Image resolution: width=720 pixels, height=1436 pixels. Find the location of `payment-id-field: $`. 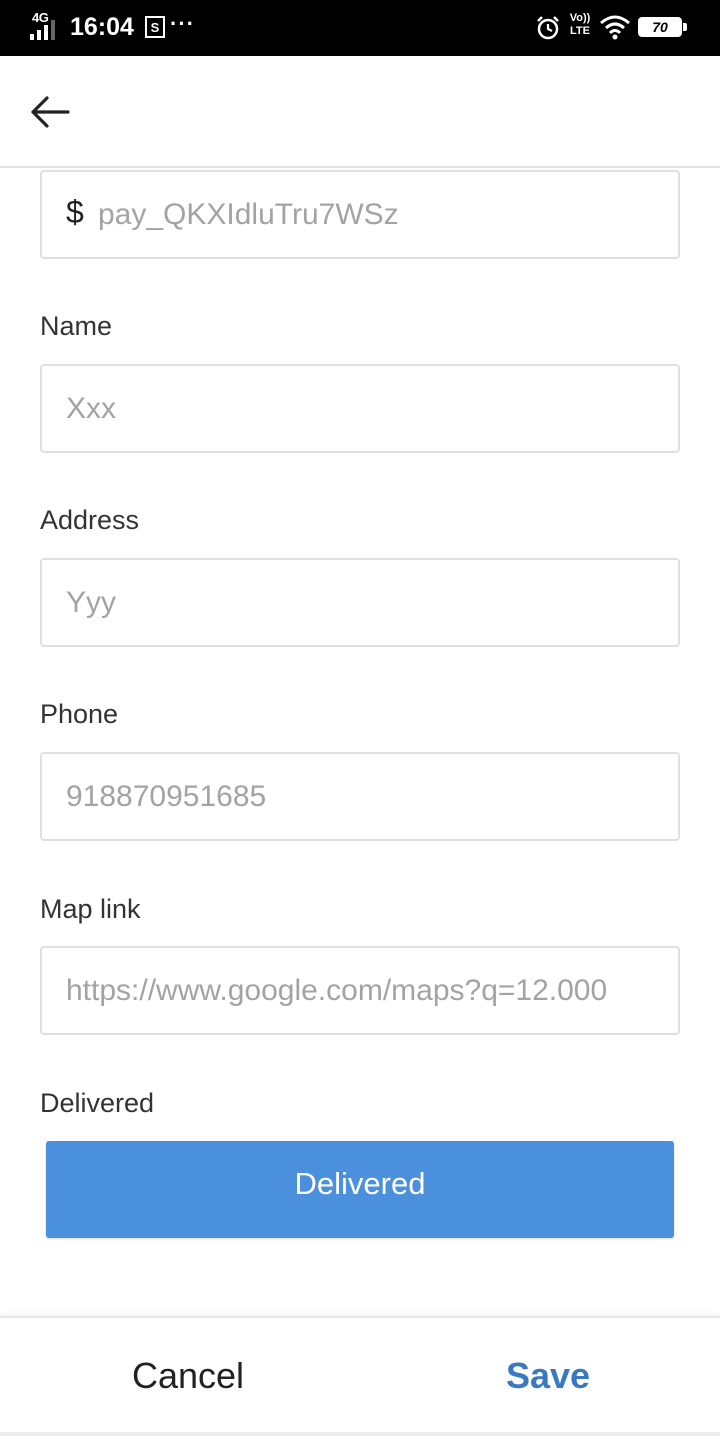

payment-id-field: $ is located at coordinates (360, 214).